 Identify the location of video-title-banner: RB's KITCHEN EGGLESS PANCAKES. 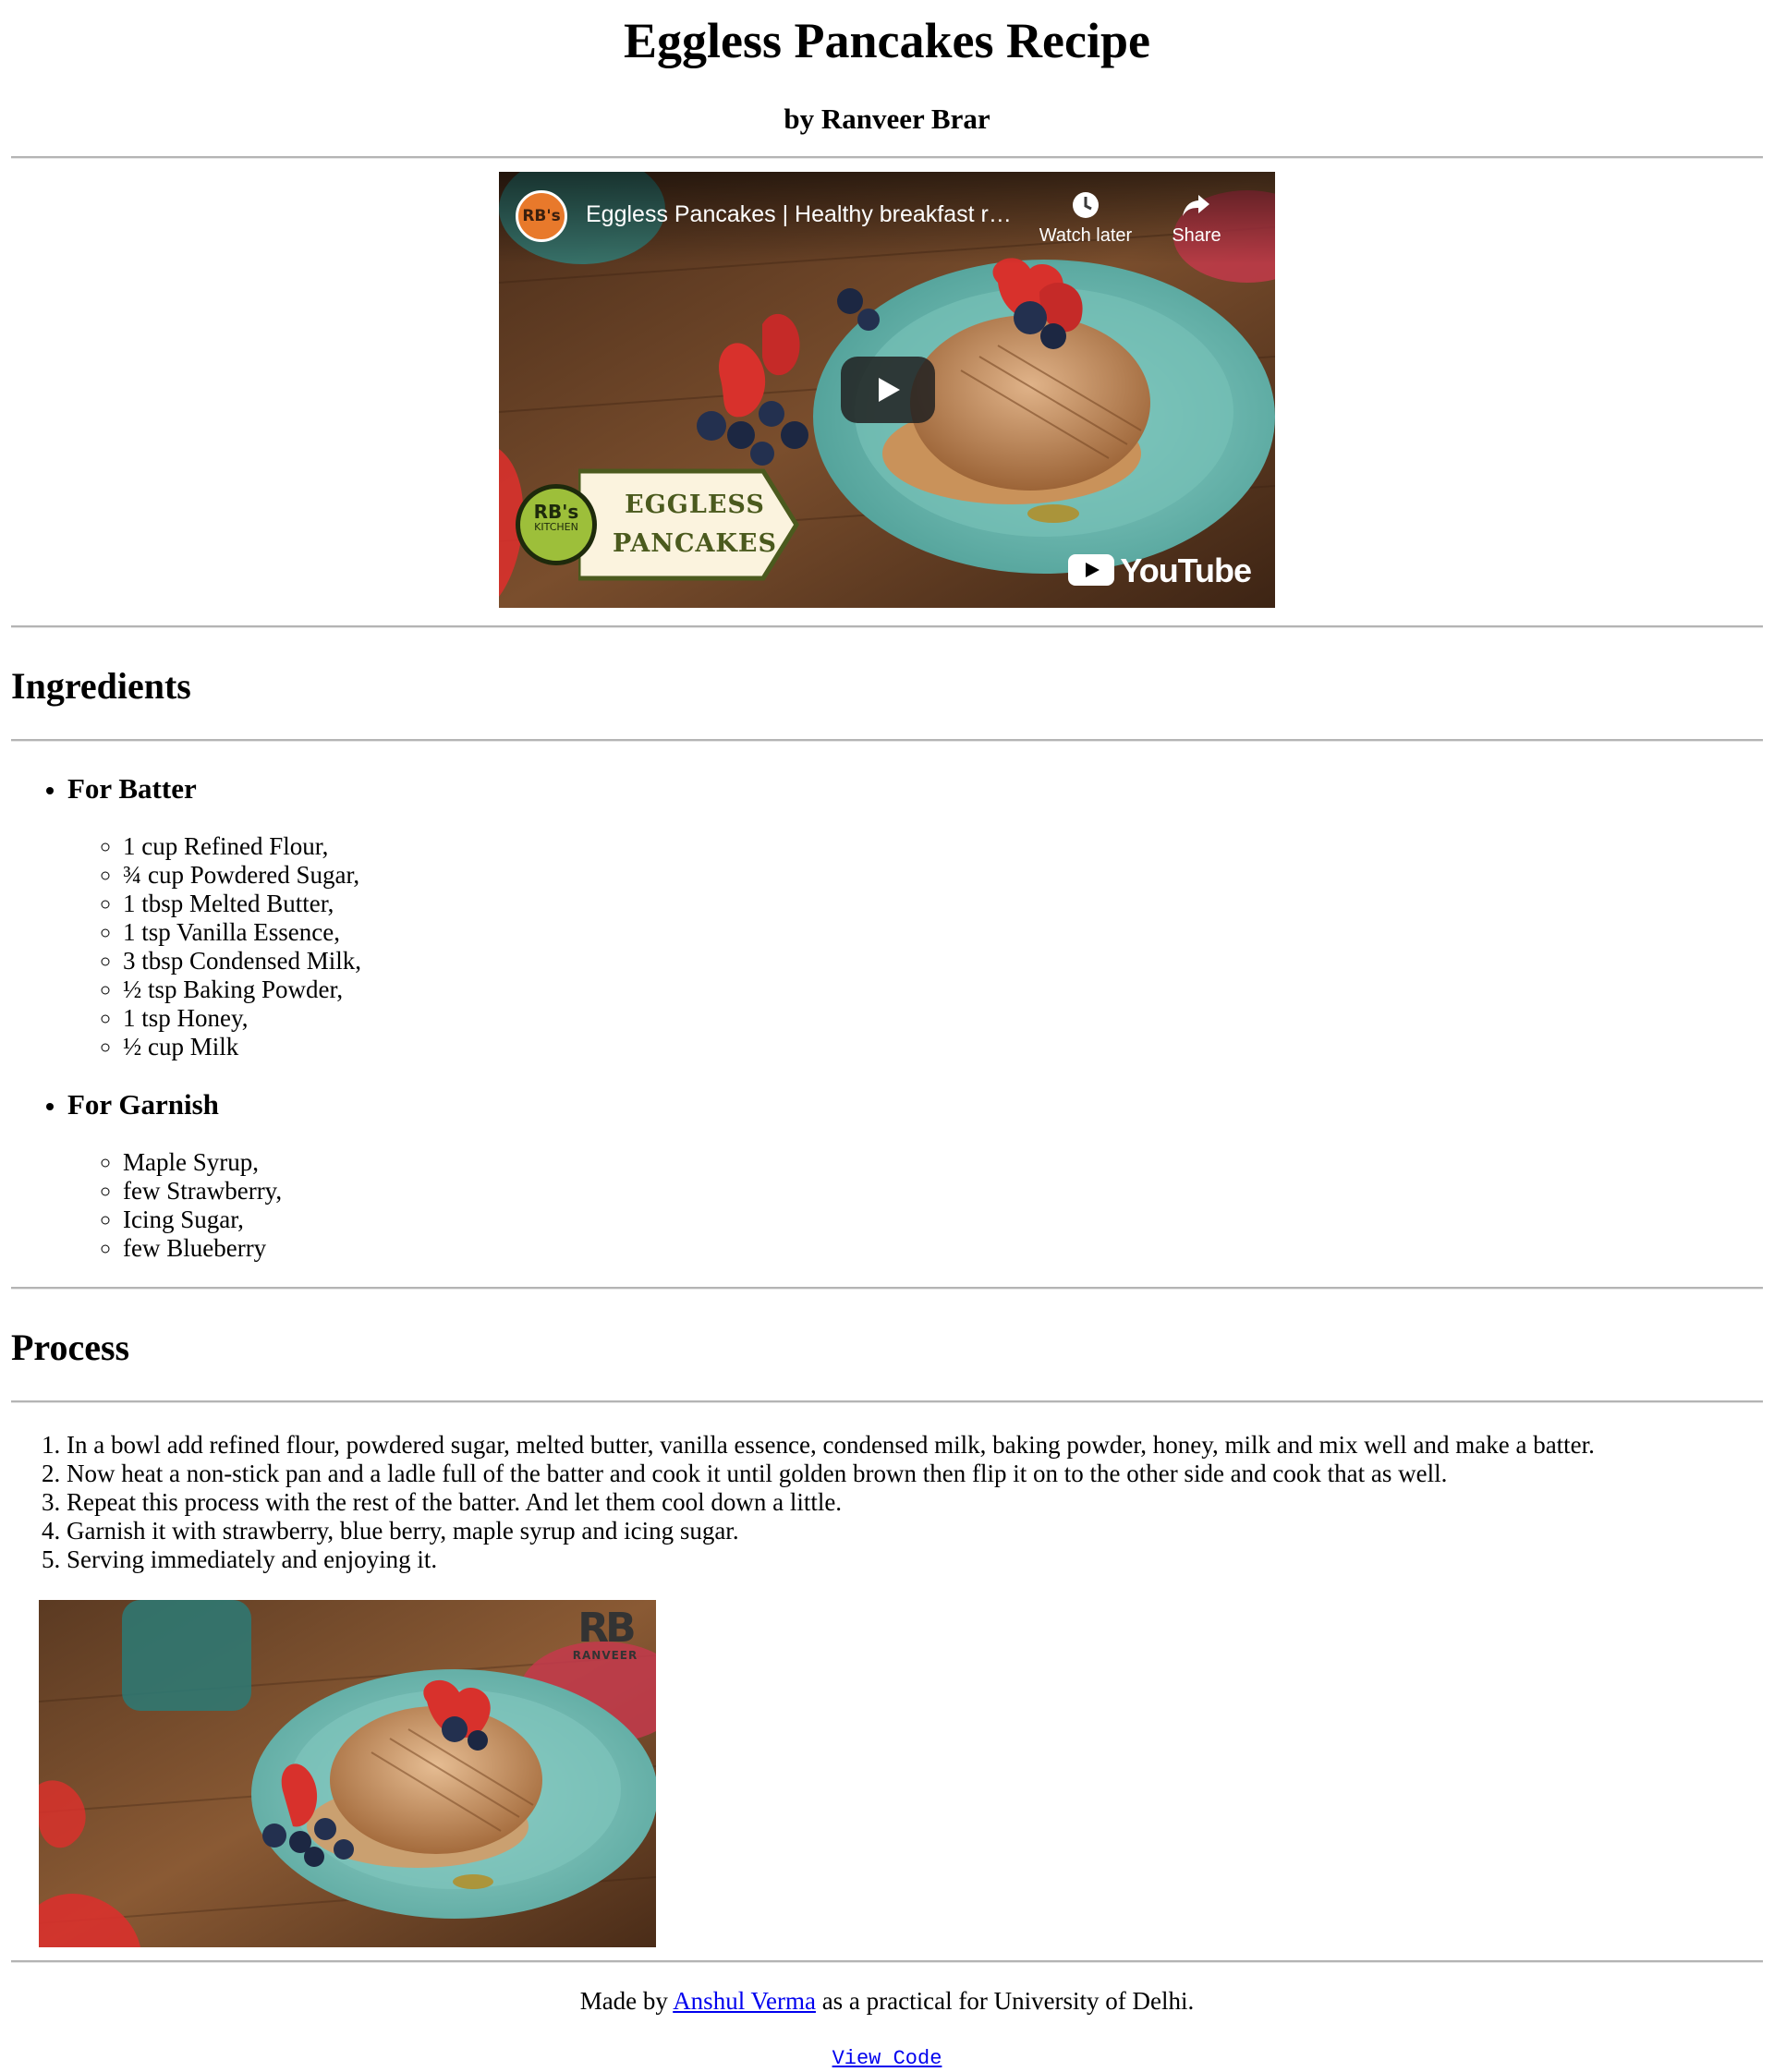
(658, 525).